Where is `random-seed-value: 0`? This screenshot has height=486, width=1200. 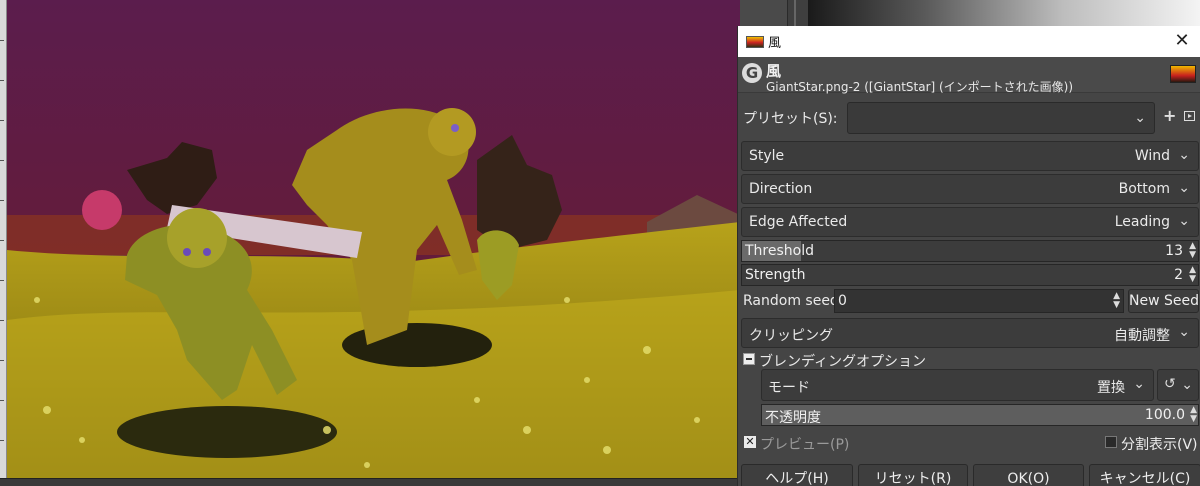
random-seed-value: 0 is located at coordinates (842, 301).